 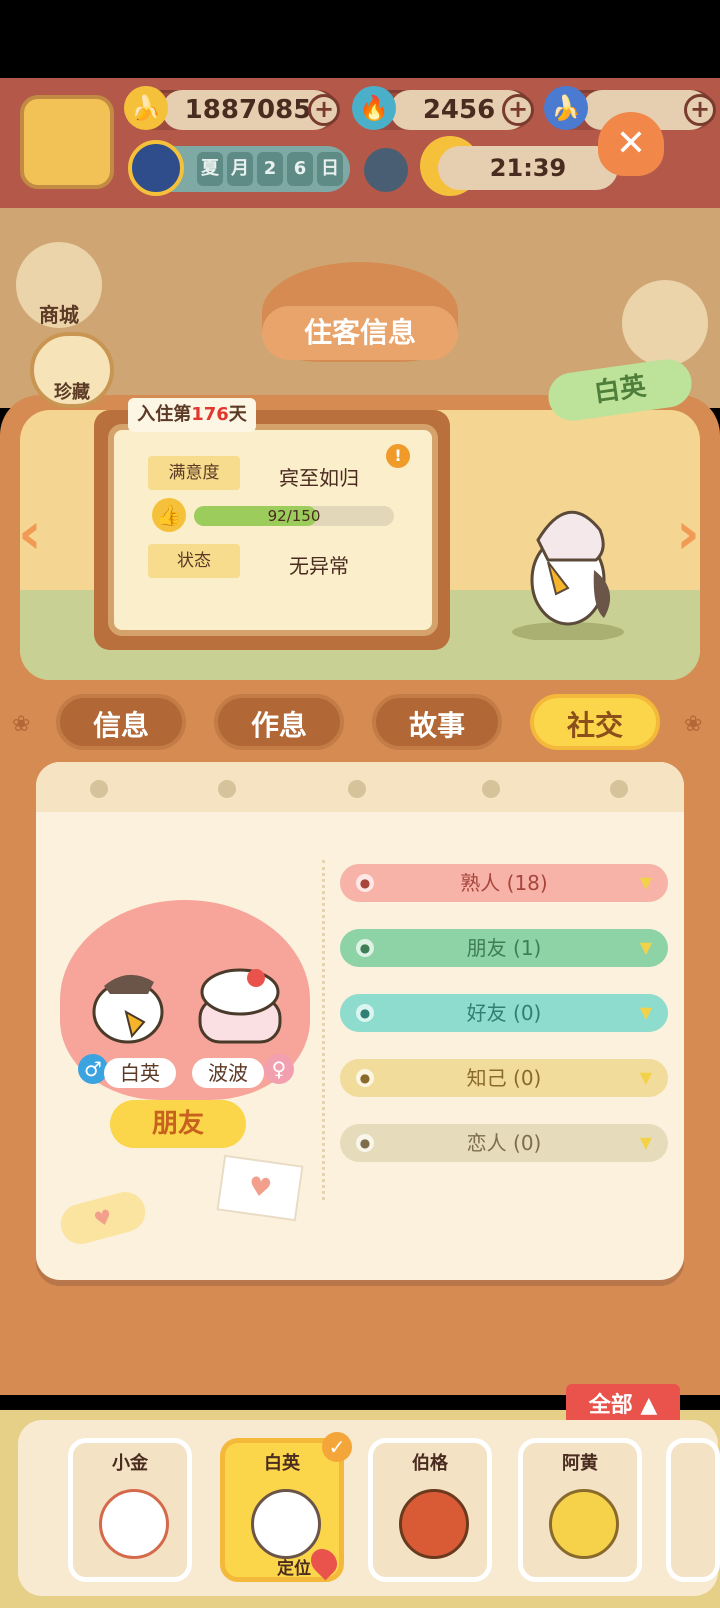 What do you see at coordinates (30, 533) in the screenshot?
I see `prev-resident-arrow-icon: ‹` at bounding box center [30, 533].